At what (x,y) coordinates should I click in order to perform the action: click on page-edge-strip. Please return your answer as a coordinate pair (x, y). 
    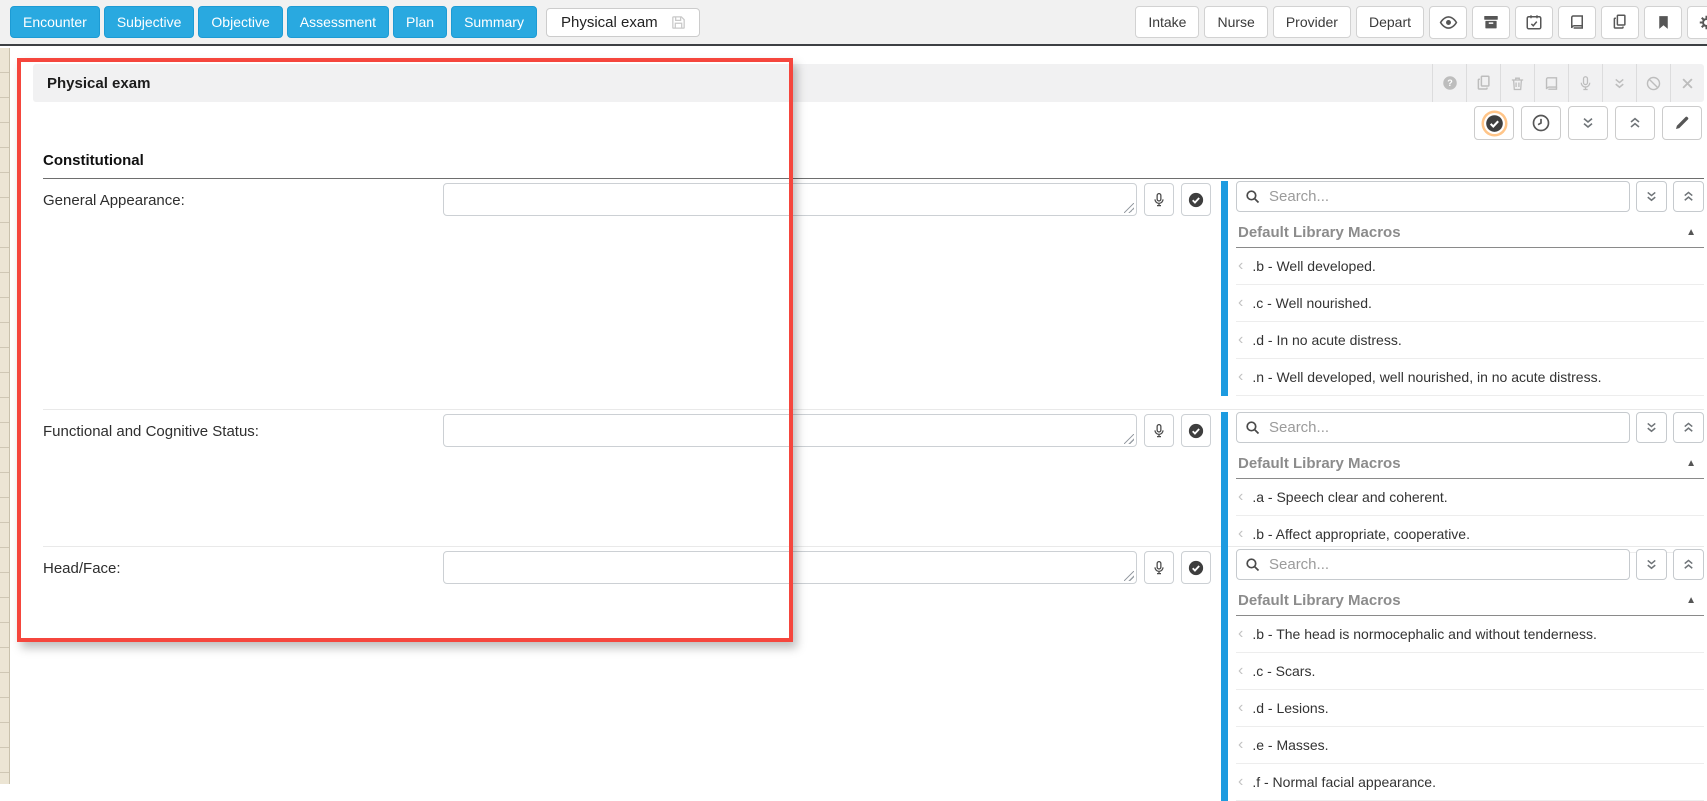
    Looking at the image, I should click on (5, 416).